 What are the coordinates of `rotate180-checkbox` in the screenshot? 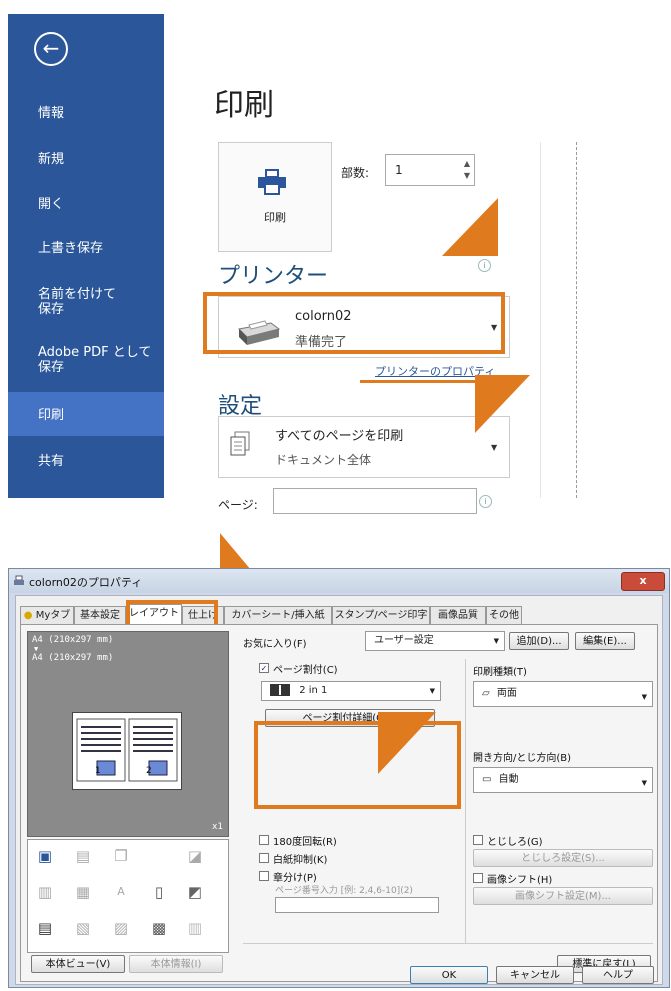 It's located at (264, 840).